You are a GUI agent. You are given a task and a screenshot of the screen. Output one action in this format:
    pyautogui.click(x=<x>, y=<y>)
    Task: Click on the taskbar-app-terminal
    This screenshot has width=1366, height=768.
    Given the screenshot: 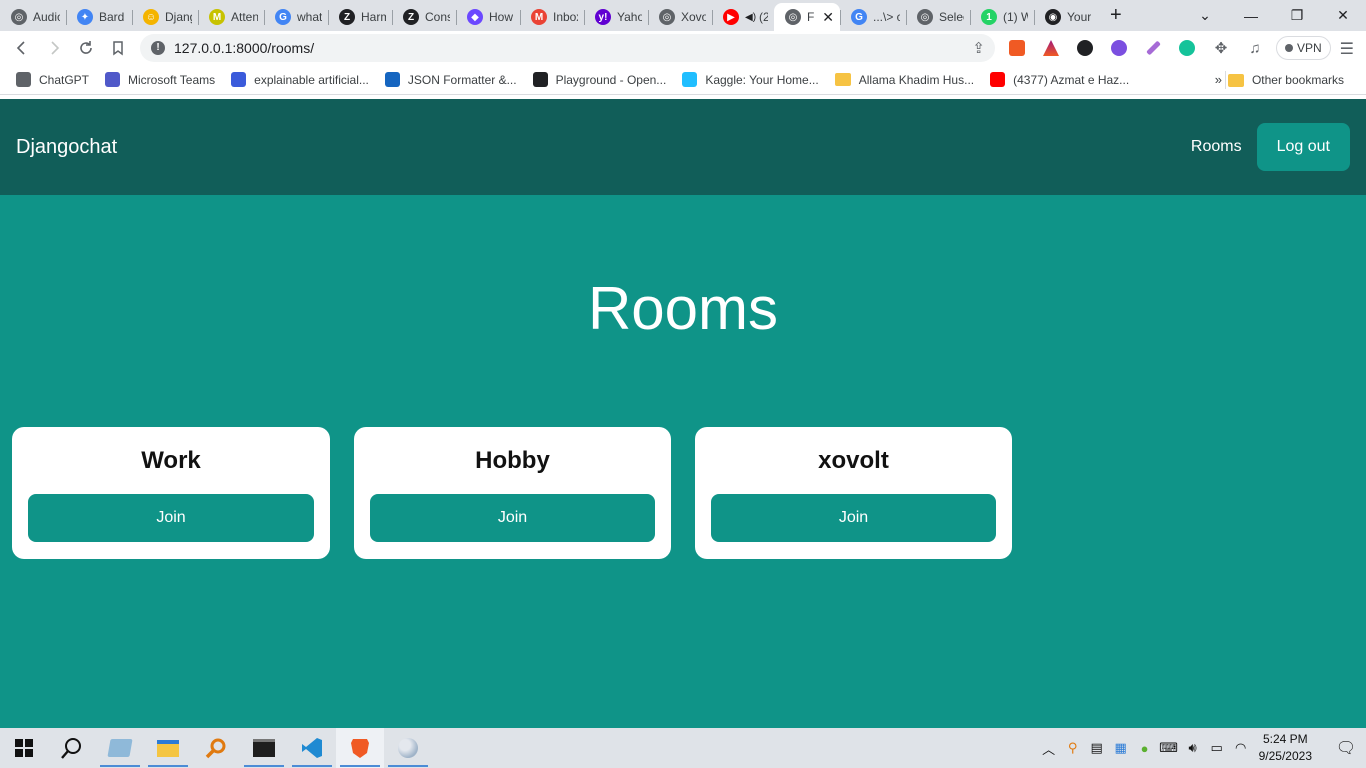 What is the action you would take?
    pyautogui.click(x=264, y=748)
    